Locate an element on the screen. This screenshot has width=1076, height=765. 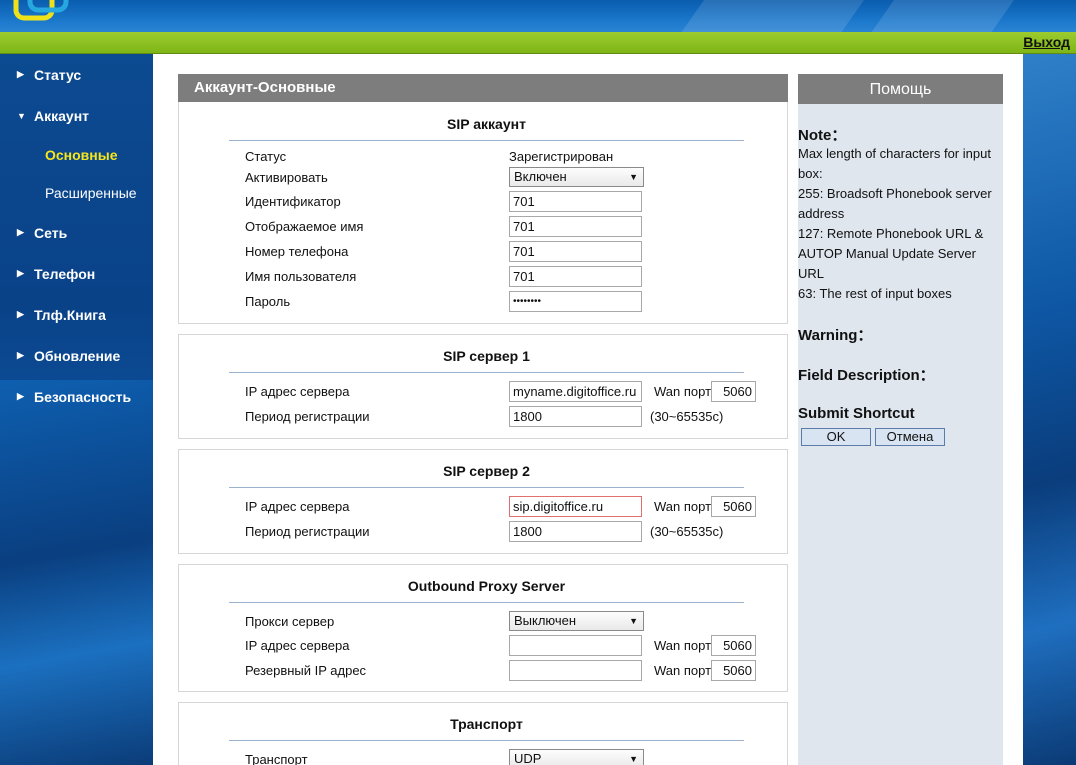
sidebar-item-upgrade: ▶ Обновление is located at coordinates (76, 355).